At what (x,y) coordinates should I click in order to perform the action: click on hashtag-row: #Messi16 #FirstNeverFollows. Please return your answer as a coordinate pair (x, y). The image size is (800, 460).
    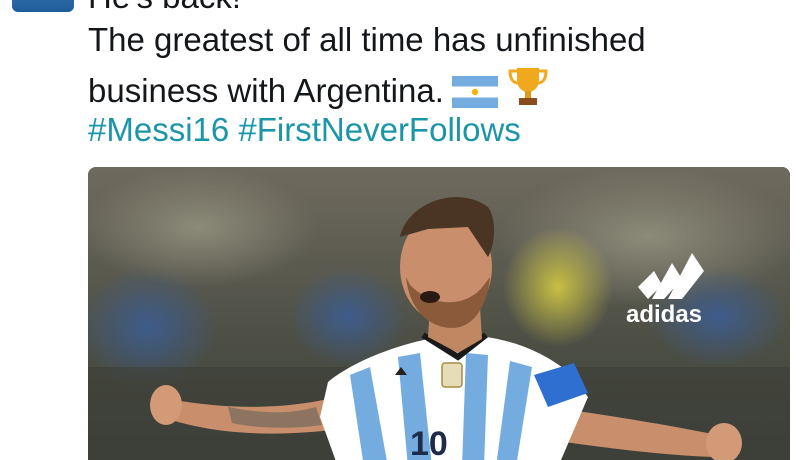
    Looking at the image, I should click on (304, 130).